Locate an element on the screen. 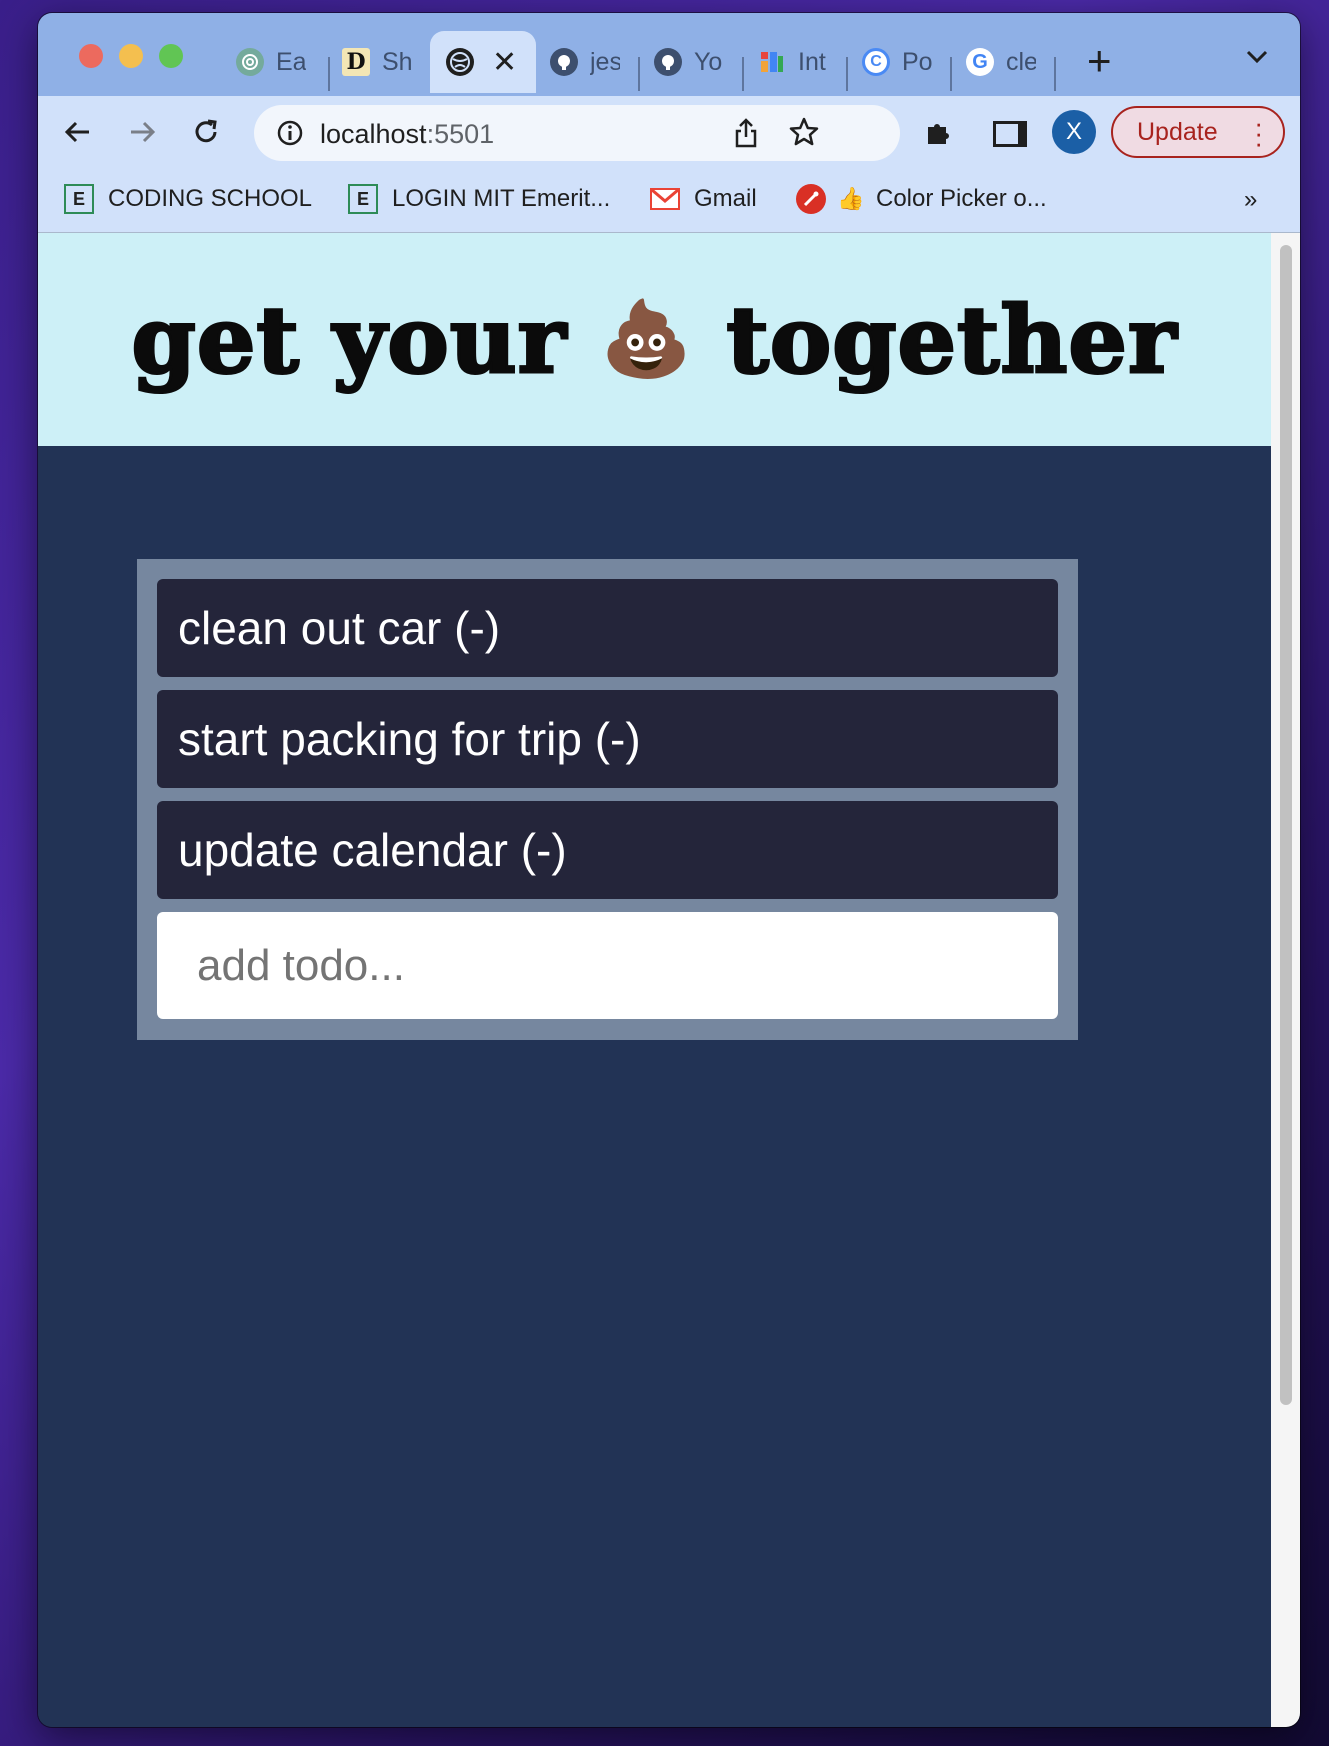  tab-5: Yo is located at coordinates (697, 62).